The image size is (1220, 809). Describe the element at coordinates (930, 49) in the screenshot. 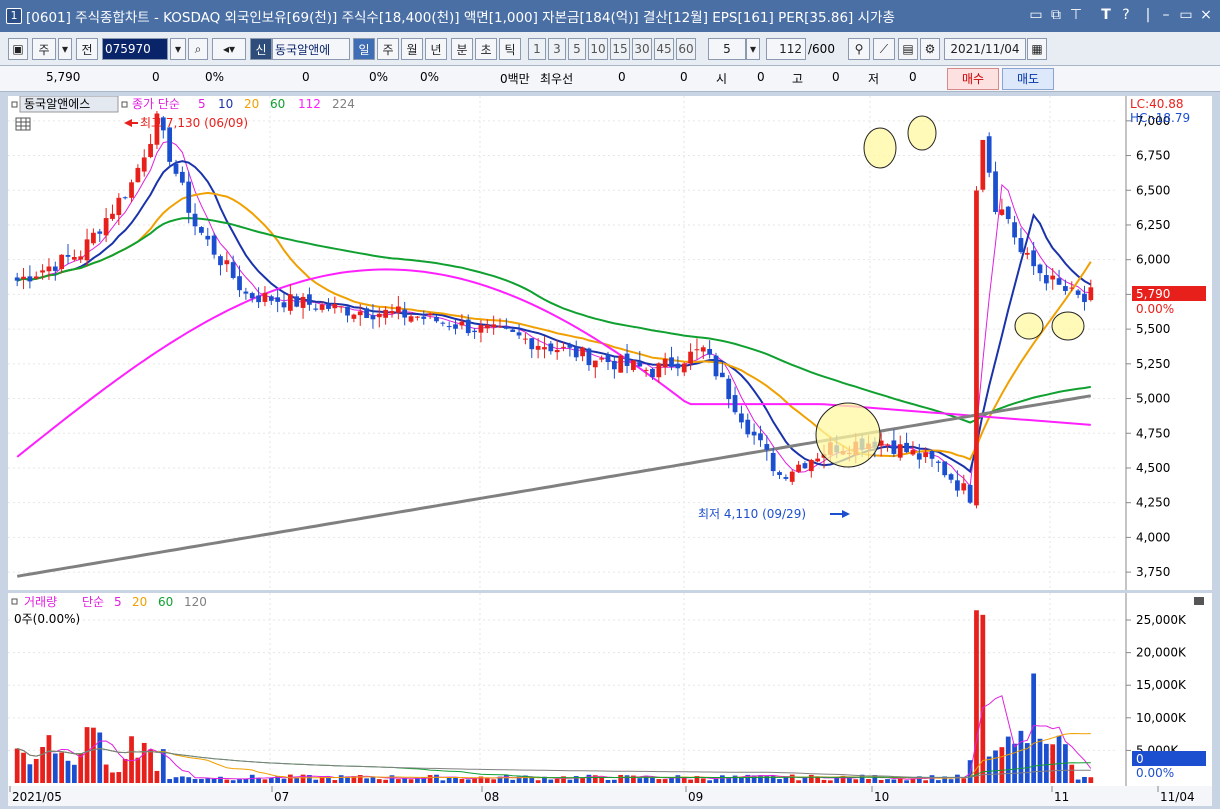

I see `gear-icon: ⚙` at that location.